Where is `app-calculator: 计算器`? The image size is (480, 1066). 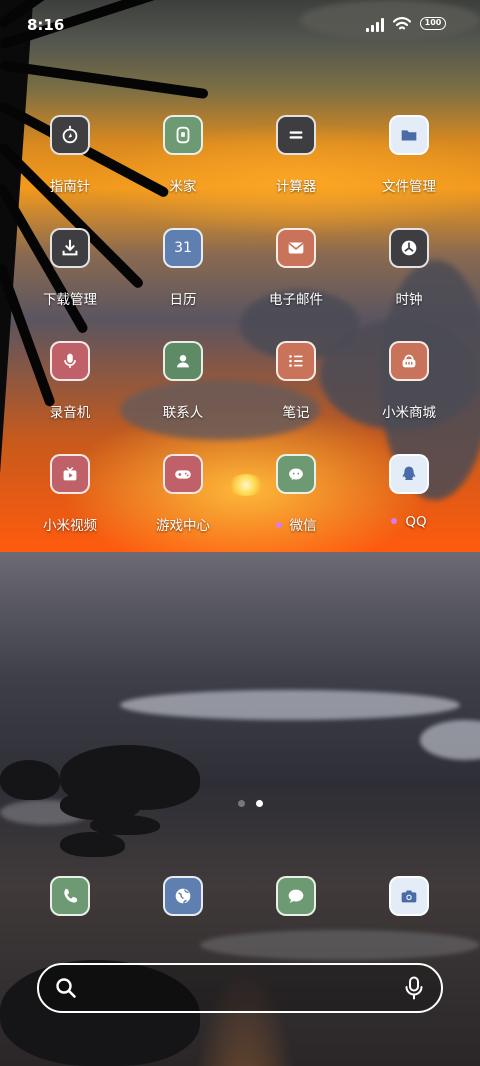
app-calculator: 计算器 is located at coordinates (296, 165).